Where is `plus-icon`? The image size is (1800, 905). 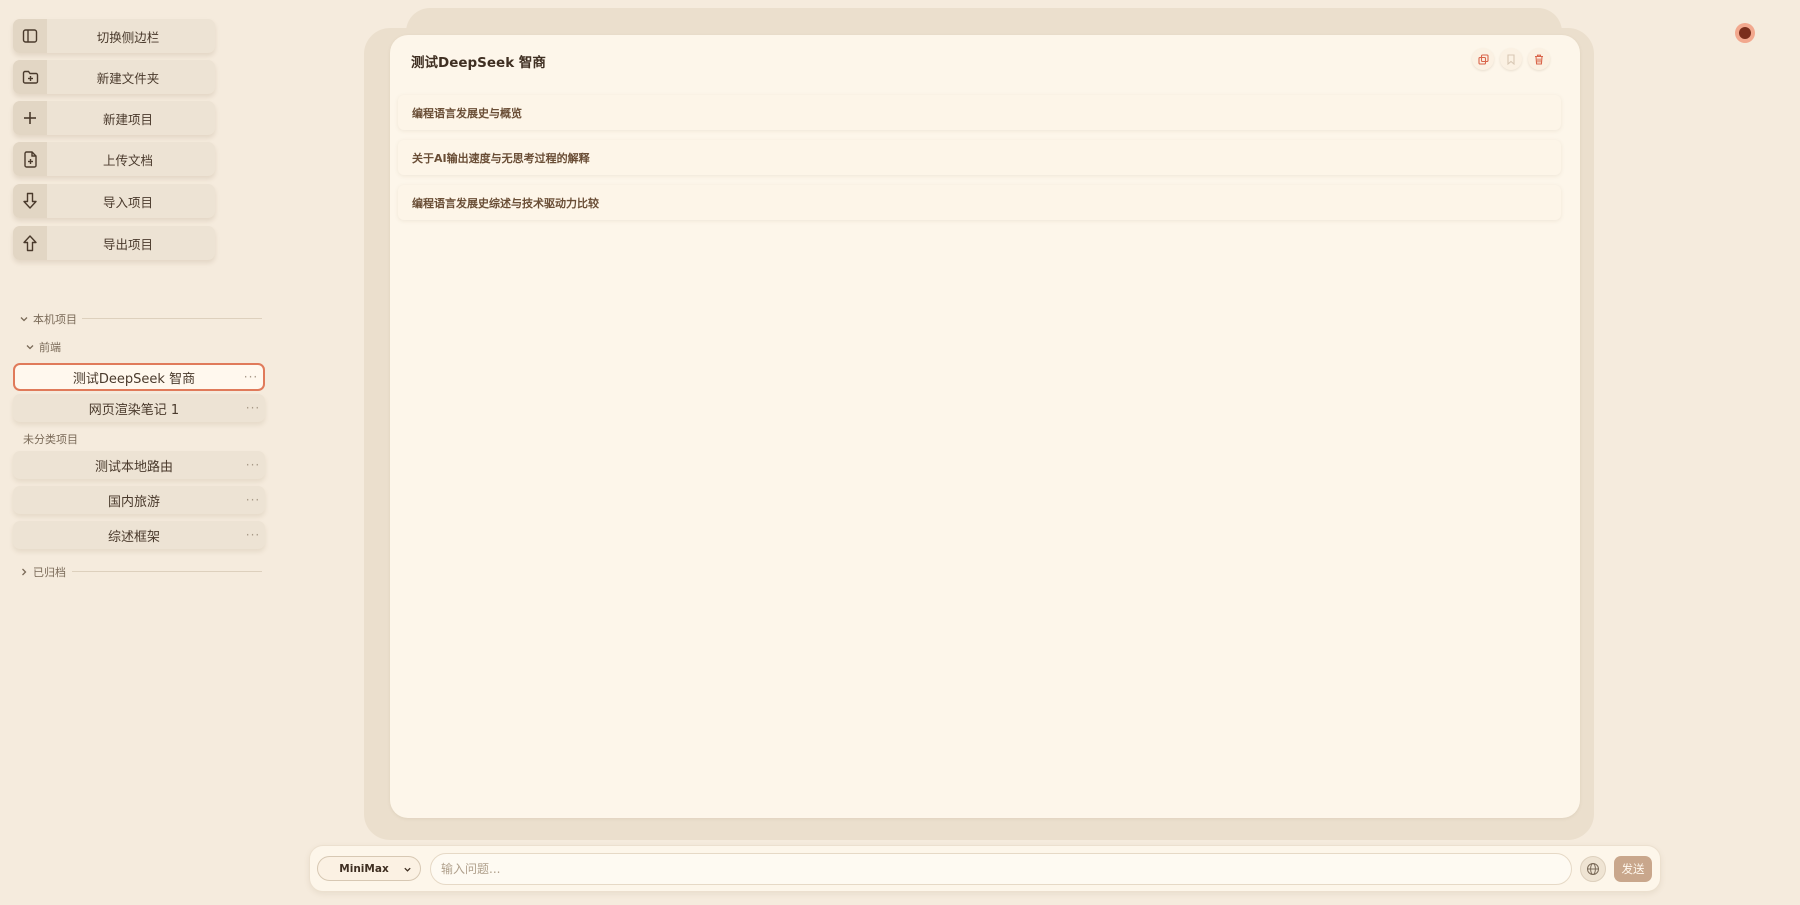
plus-icon is located at coordinates (30, 118).